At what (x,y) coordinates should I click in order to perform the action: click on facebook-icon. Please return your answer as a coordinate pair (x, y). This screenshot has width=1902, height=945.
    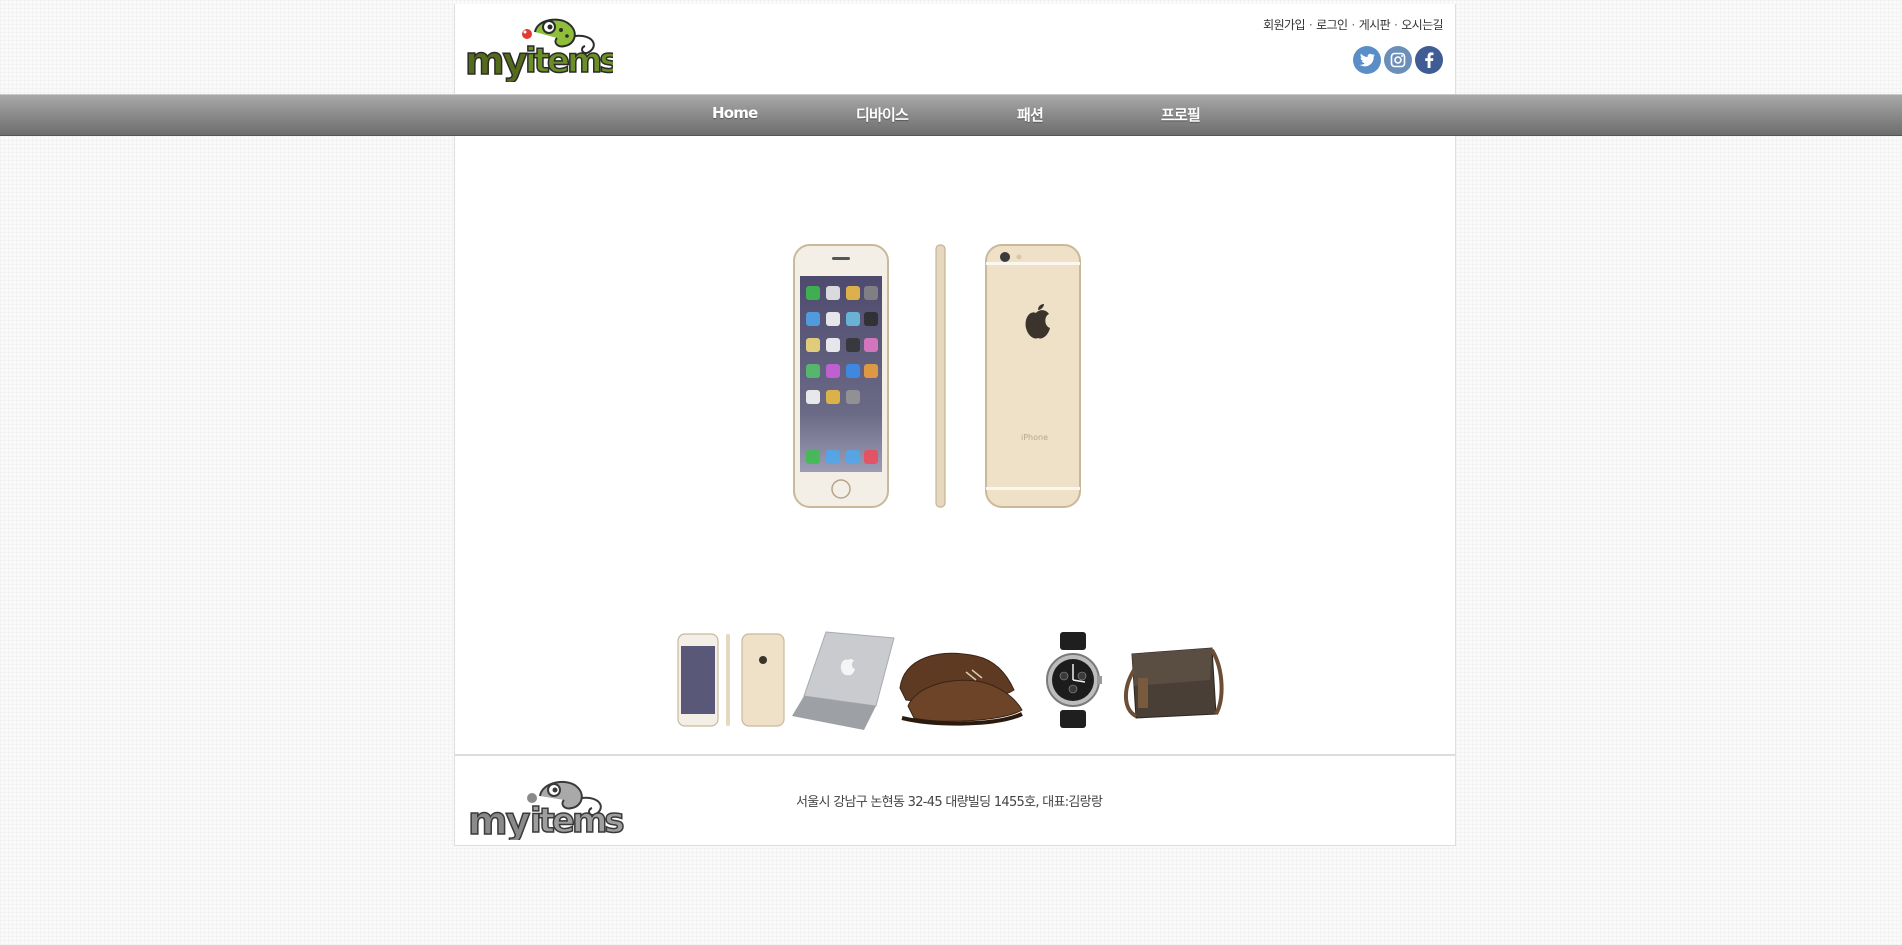
    Looking at the image, I should click on (1429, 60).